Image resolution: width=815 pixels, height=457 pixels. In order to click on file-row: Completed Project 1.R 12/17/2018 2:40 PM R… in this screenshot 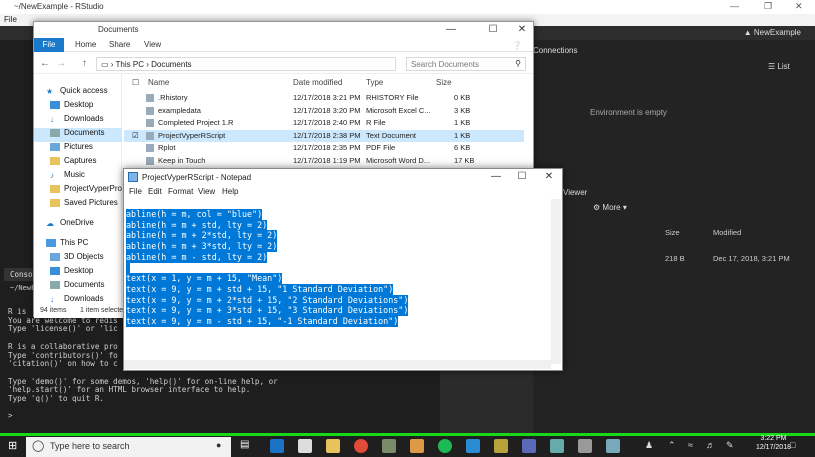, I will do `click(324, 123)`.